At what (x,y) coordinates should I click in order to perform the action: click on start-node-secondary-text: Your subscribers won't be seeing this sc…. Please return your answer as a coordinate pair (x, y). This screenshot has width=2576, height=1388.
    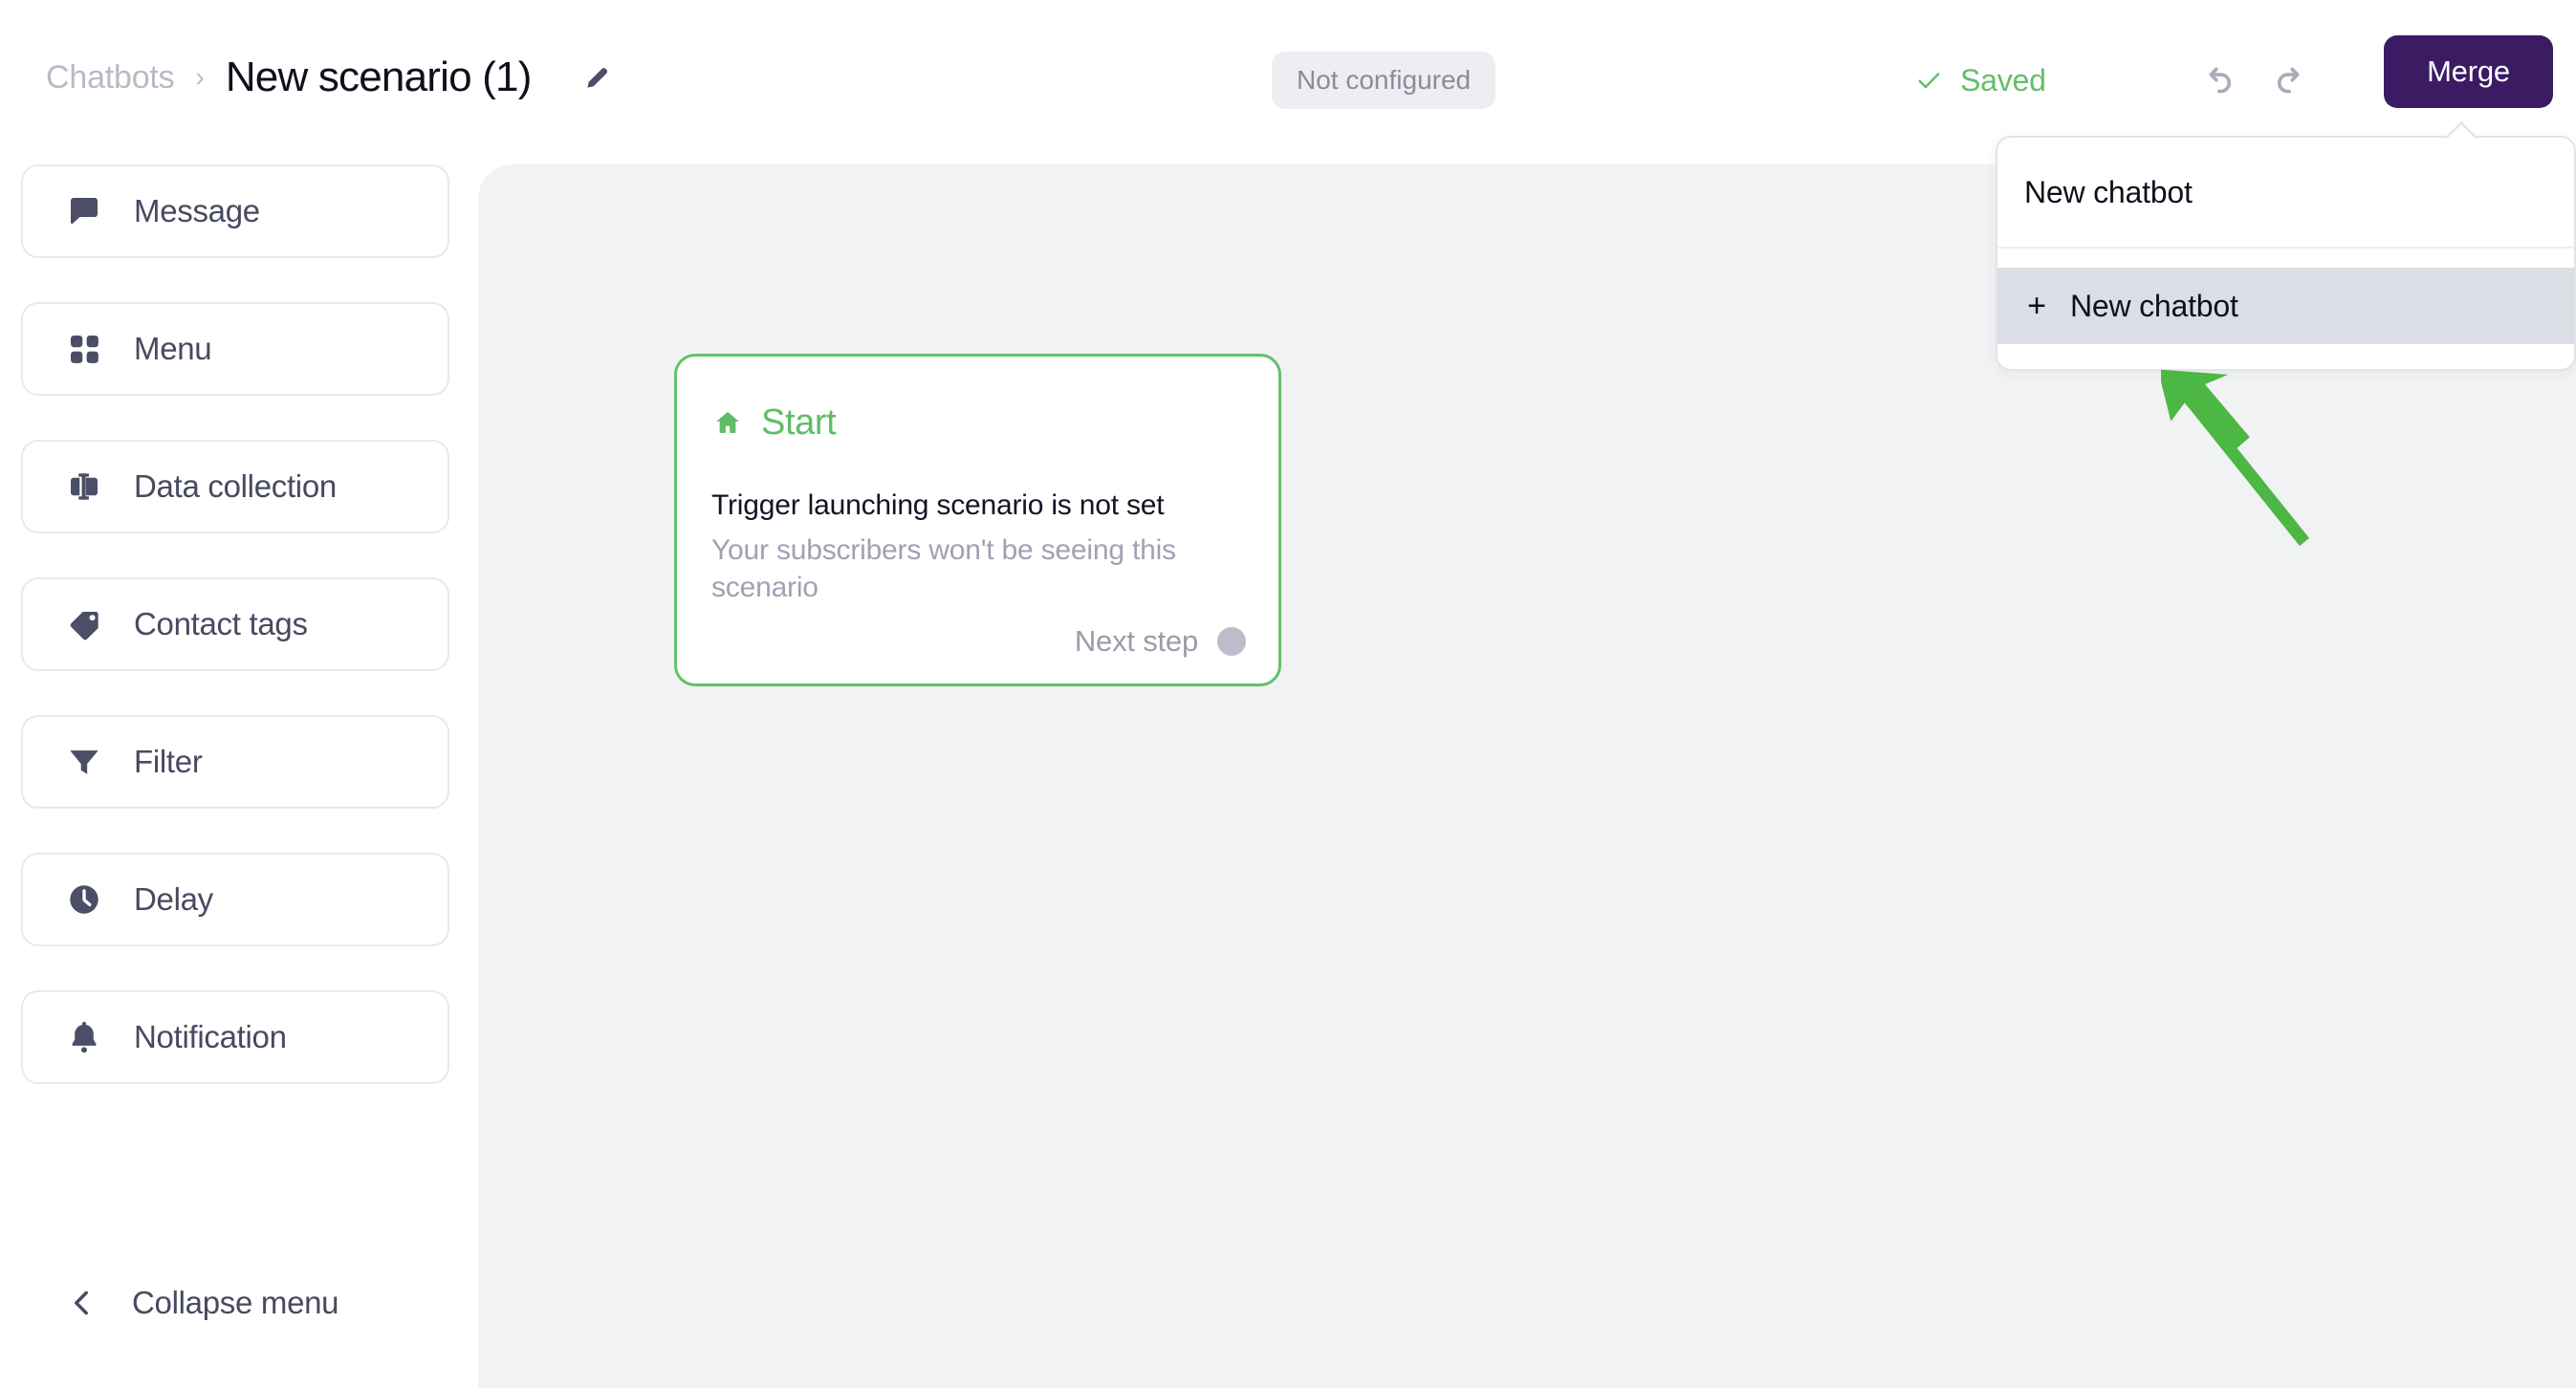
    Looking at the image, I should click on (943, 568).